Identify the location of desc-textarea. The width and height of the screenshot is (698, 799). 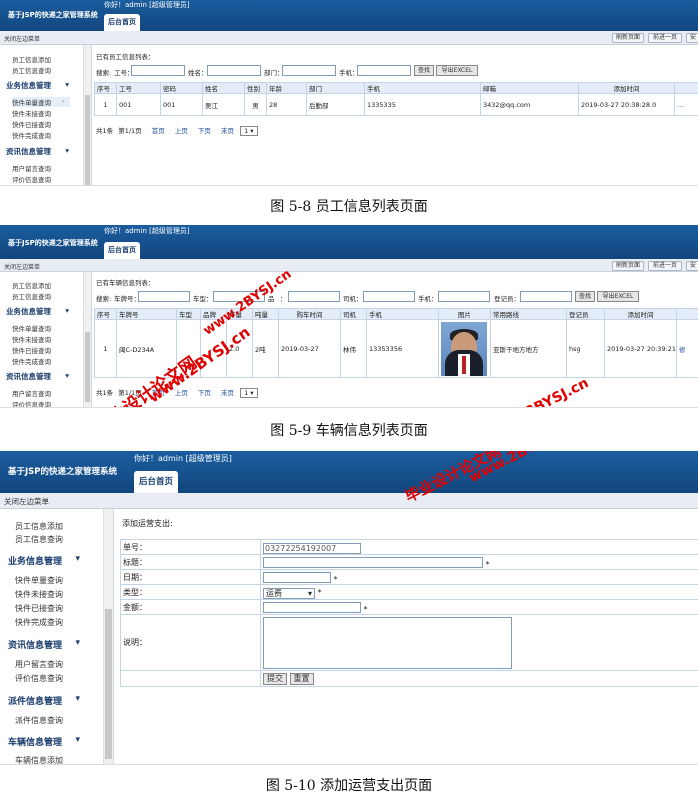
(387, 642).